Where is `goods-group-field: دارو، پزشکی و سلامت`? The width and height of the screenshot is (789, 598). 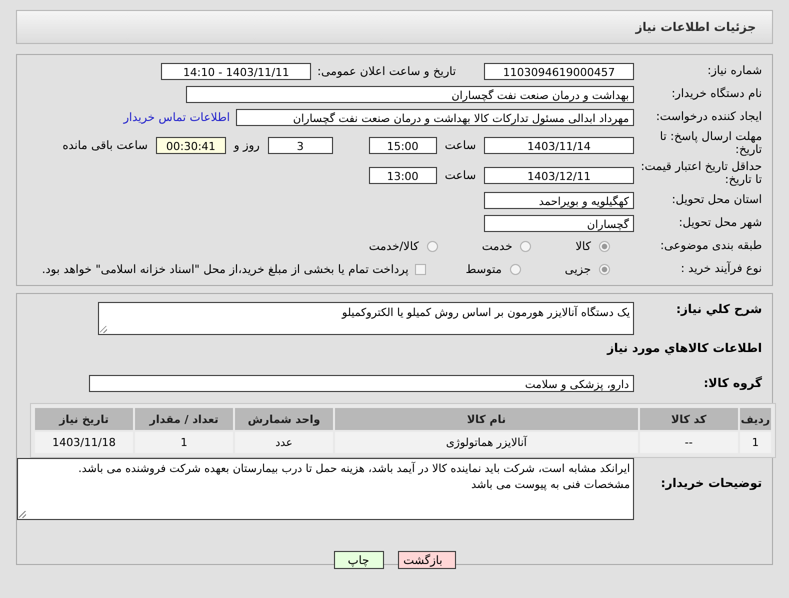
goods-group-field: دارو، پزشکی و سلامت is located at coordinates (361, 383).